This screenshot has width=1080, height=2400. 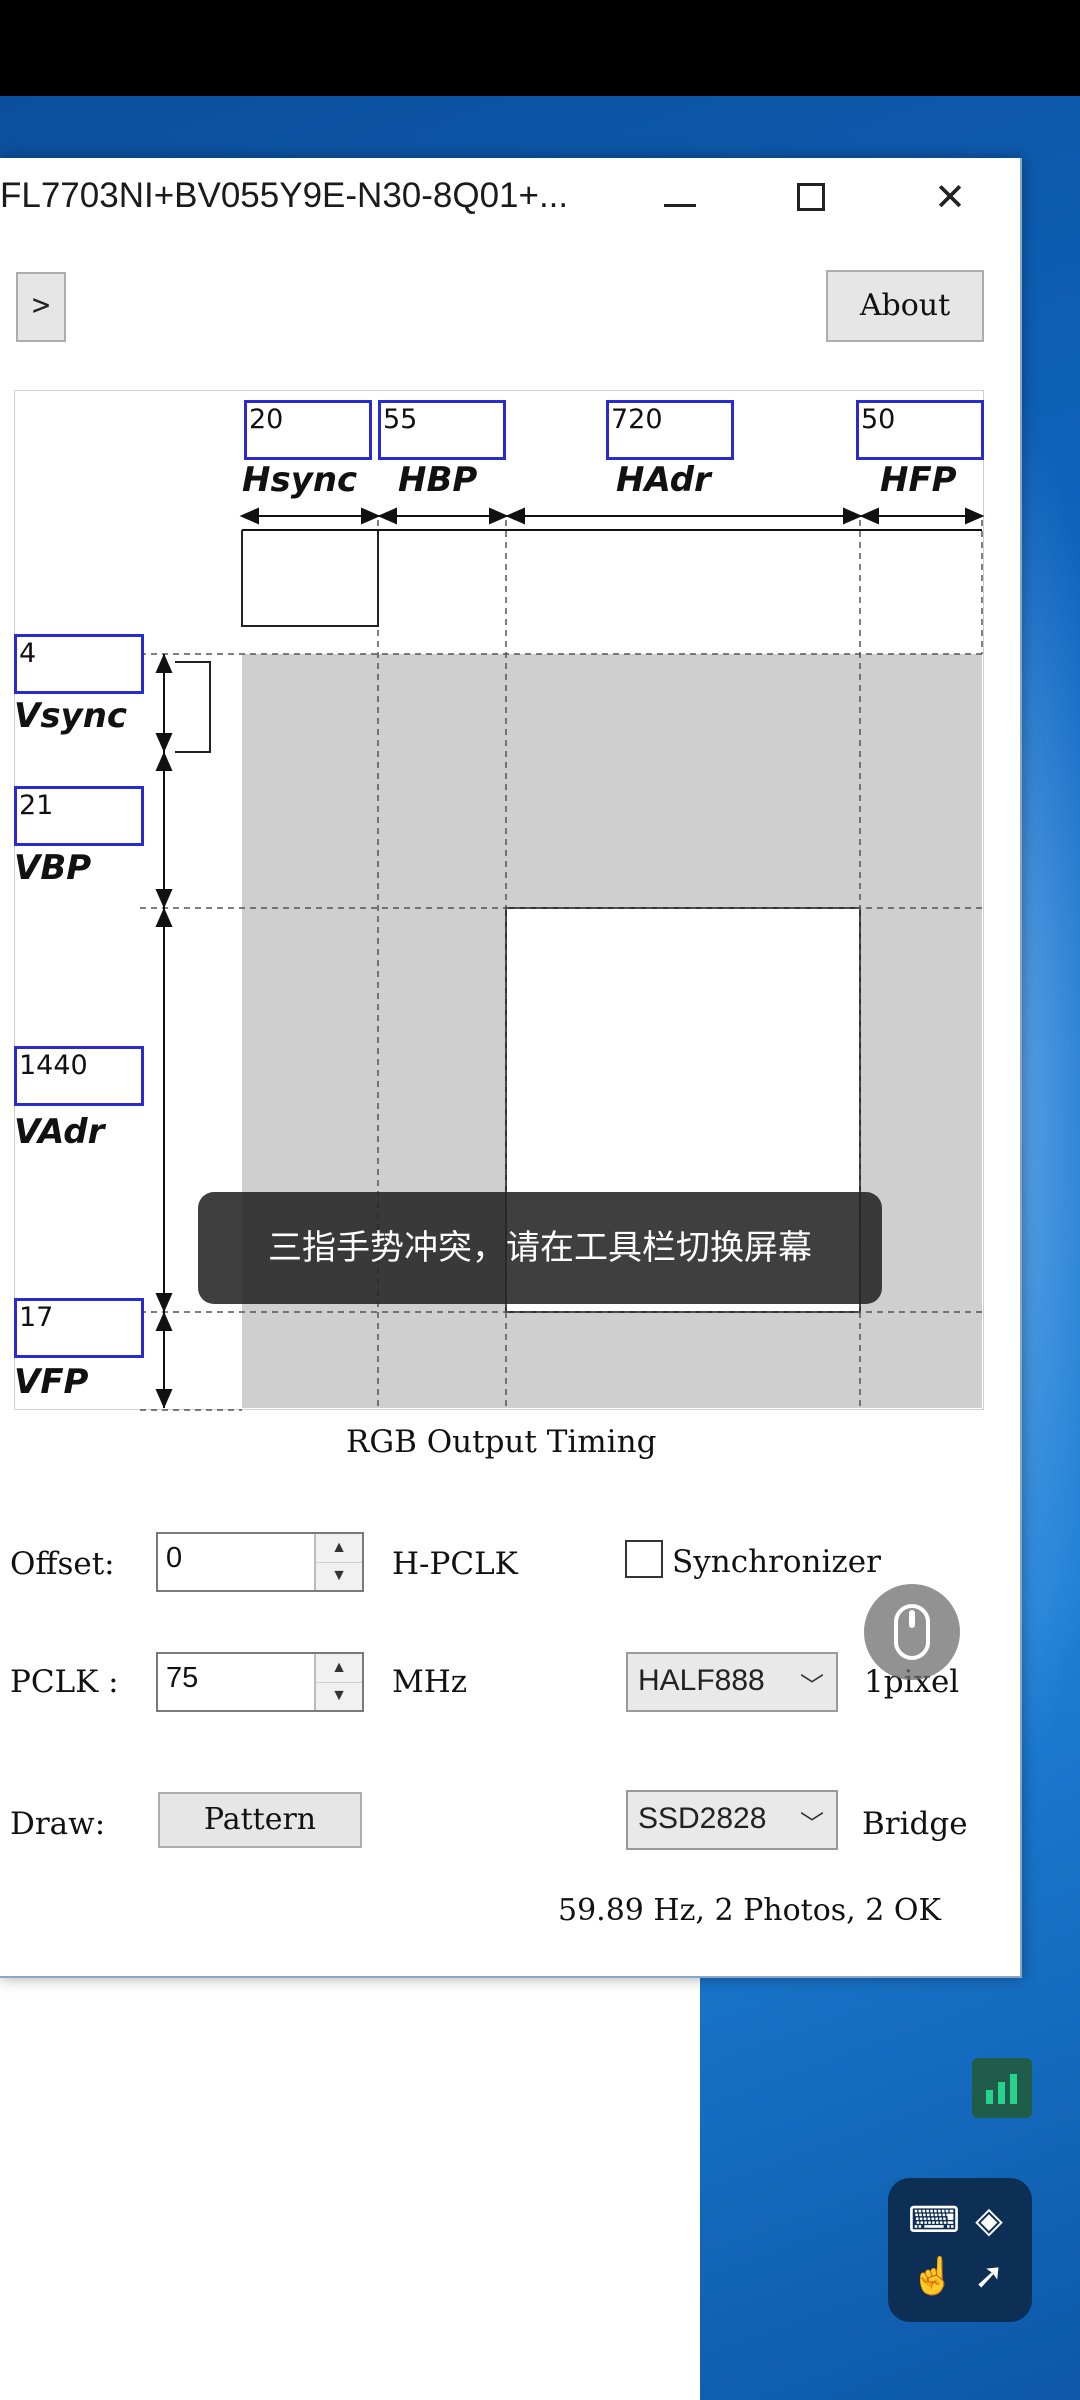 What do you see at coordinates (915, 1824) in the screenshot?
I see `bridge-unit: Bridge` at bounding box center [915, 1824].